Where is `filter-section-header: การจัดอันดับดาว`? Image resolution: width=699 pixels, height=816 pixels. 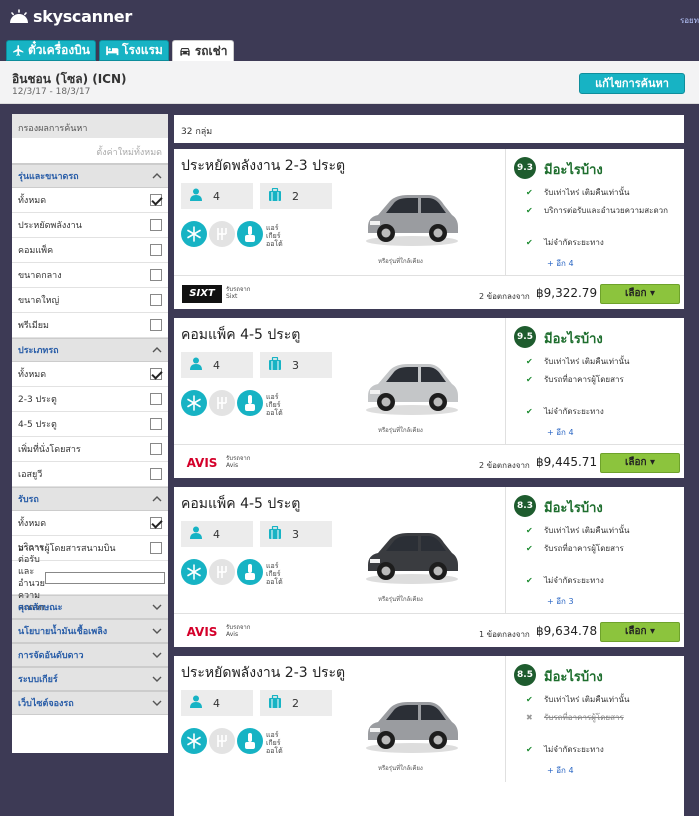
filter-section-header: การจัดอันดับดาว is located at coordinates (90, 655).